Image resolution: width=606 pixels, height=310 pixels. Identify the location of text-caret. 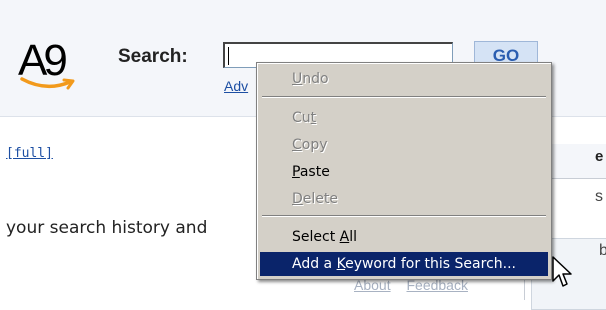
(228, 56).